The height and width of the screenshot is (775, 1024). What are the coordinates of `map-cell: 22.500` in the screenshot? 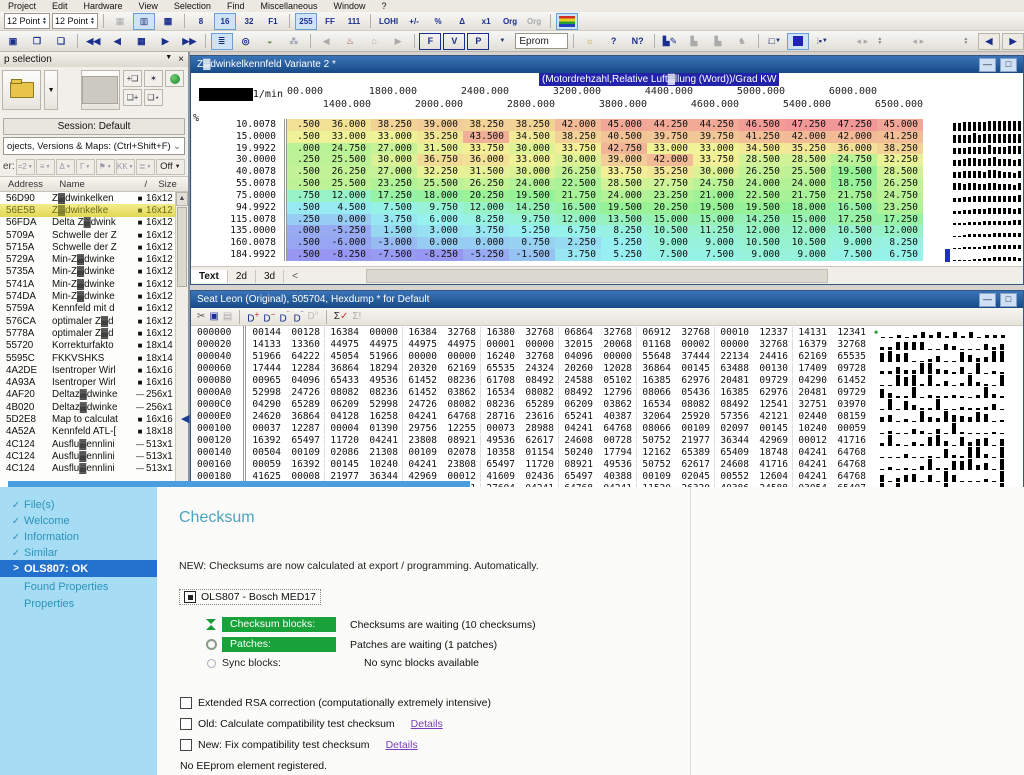 It's located at (762, 195).